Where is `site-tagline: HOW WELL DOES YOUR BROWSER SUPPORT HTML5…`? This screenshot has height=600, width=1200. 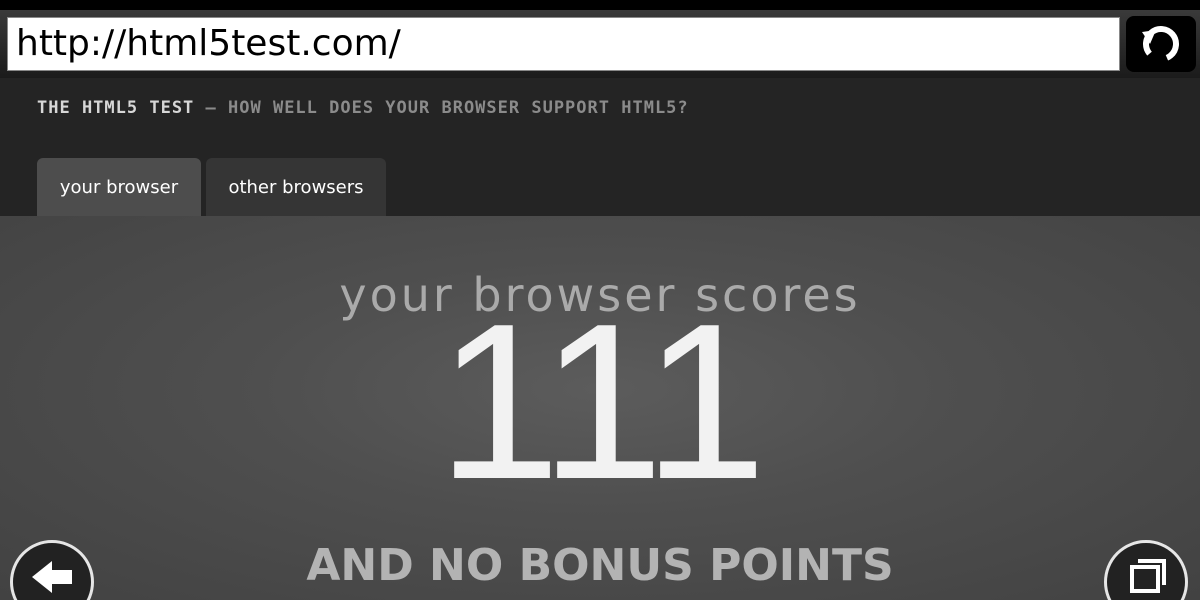
site-tagline: HOW WELL DOES YOUR BROWSER SUPPORT HTML5… is located at coordinates (458, 108).